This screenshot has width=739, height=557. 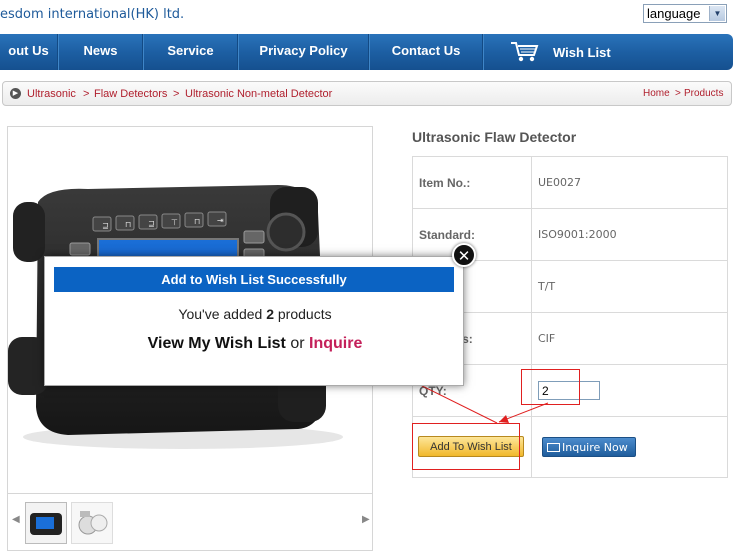 What do you see at coordinates (464, 255) in the screenshot?
I see `close-icon: ✕` at bounding box center [464, 255].